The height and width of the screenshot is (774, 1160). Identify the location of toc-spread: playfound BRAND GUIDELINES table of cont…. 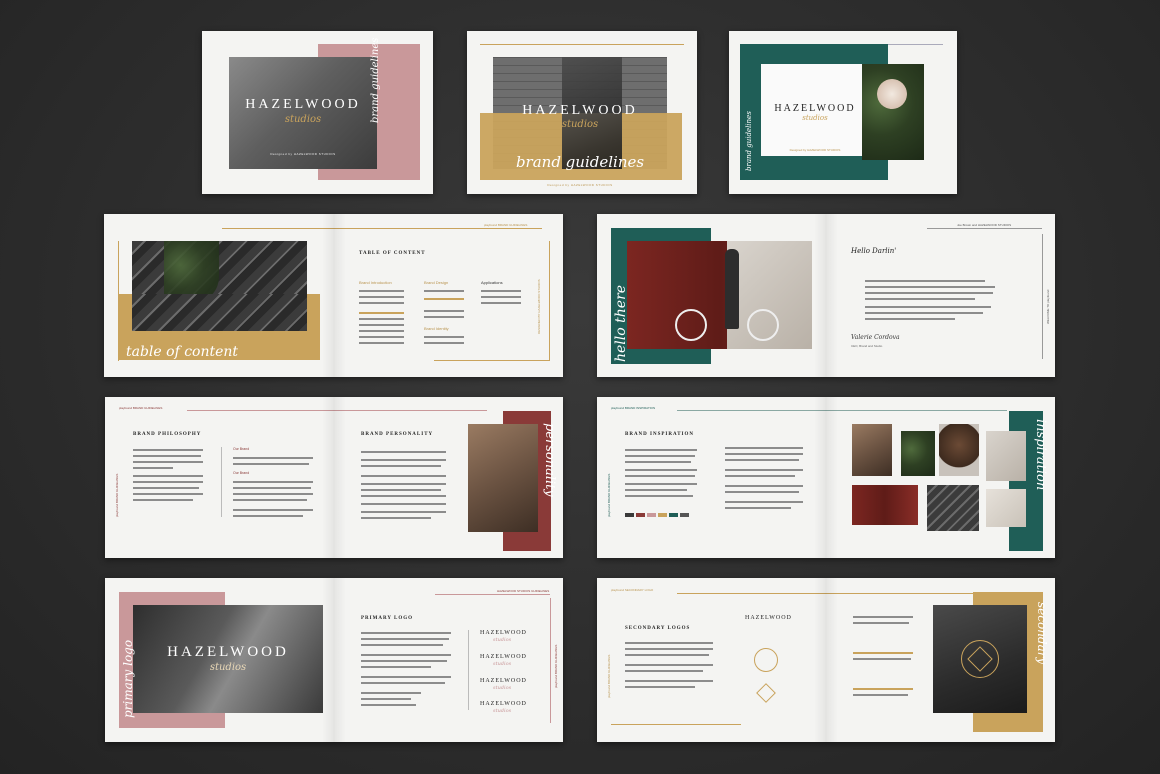
(333, 295).